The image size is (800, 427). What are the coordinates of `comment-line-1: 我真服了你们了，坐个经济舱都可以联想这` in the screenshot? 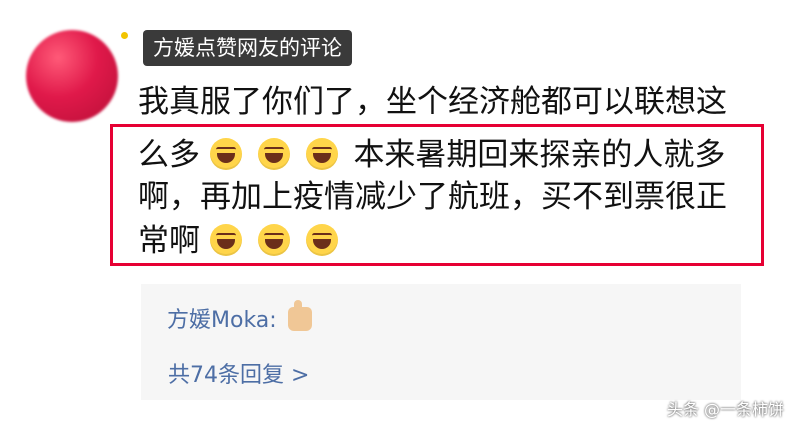 It's located at (432, 102).